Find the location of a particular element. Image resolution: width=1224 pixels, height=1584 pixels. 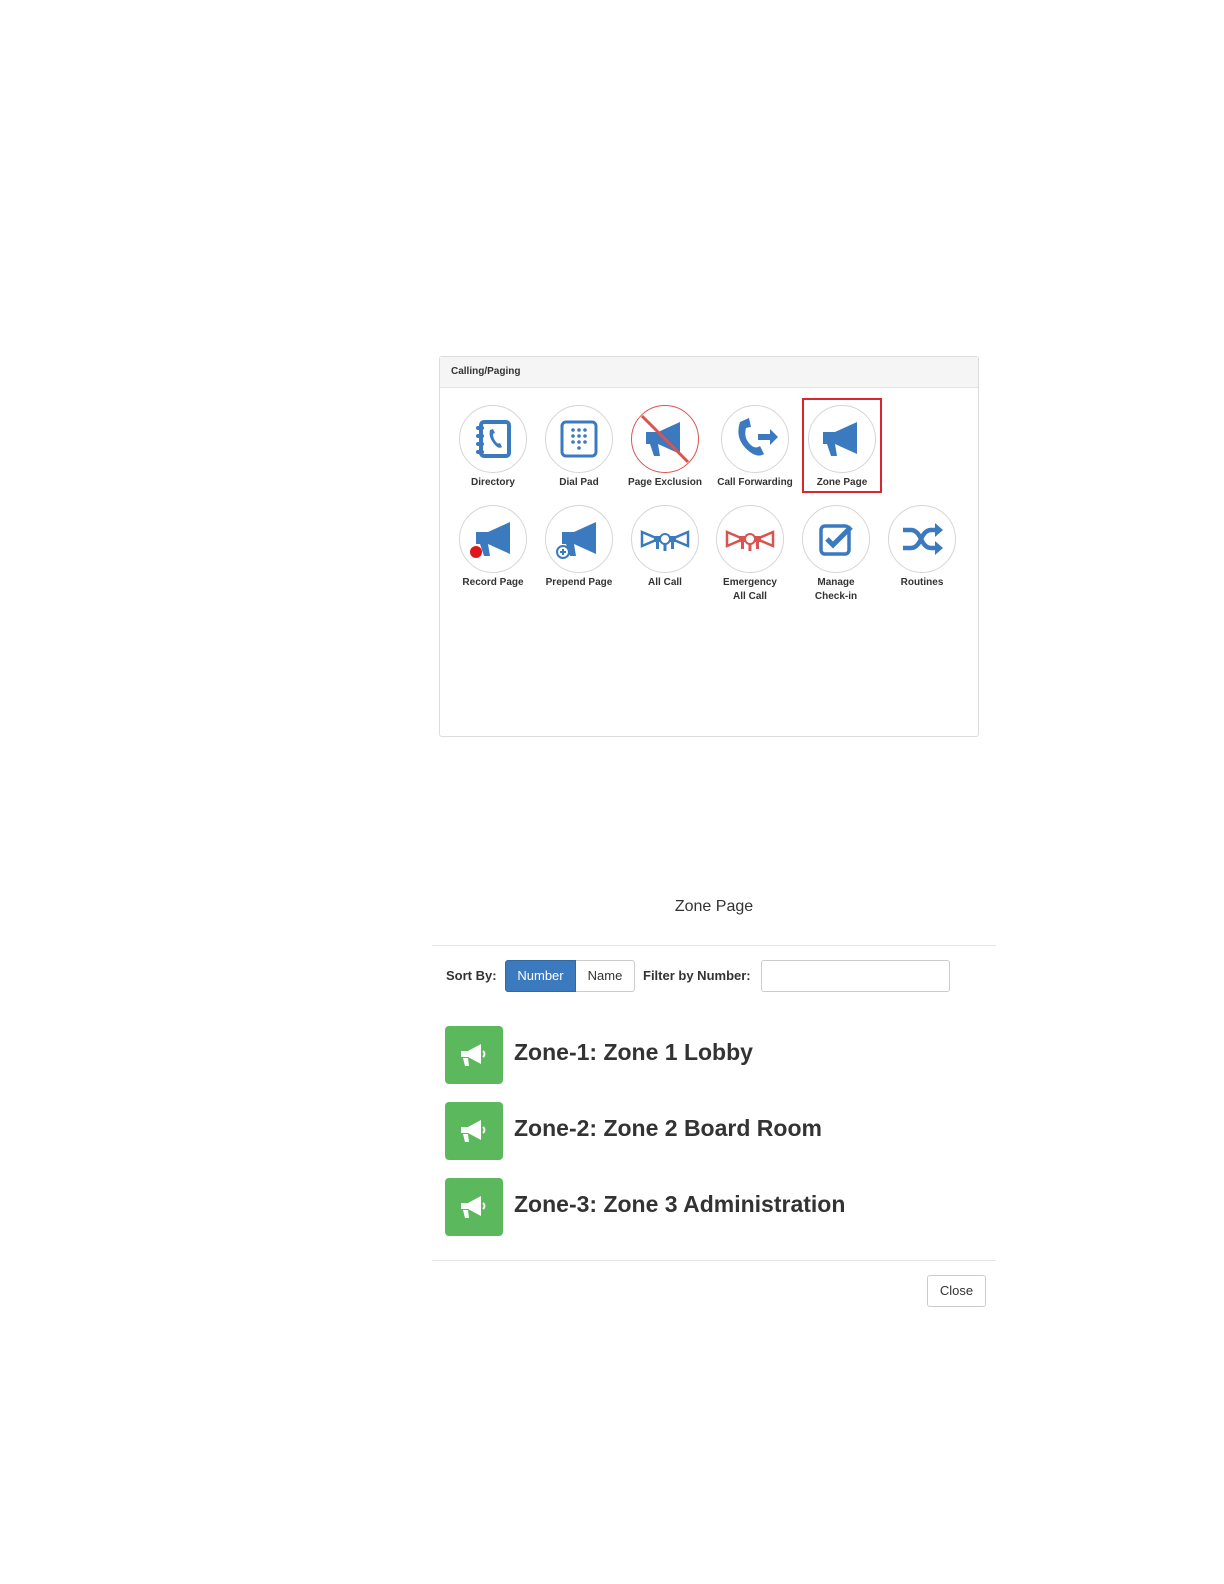

tile-label: Dial Pad is located at coordinates (579, 482).